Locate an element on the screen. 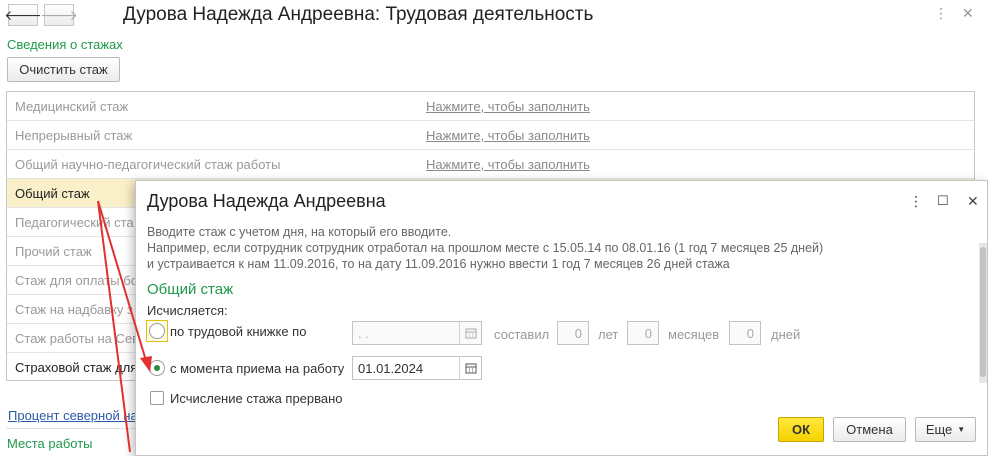 The height and width of the screenshot is (456, 988). more-button: Еще ▼ is located at coordinates (945, 429).